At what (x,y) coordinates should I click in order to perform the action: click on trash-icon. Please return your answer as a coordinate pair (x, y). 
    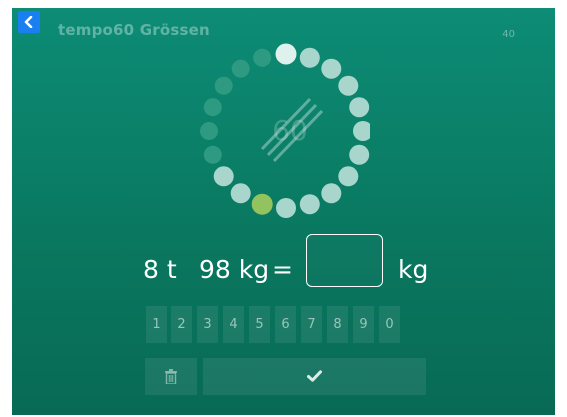
    Looking at the image, I should click on (171, 376).